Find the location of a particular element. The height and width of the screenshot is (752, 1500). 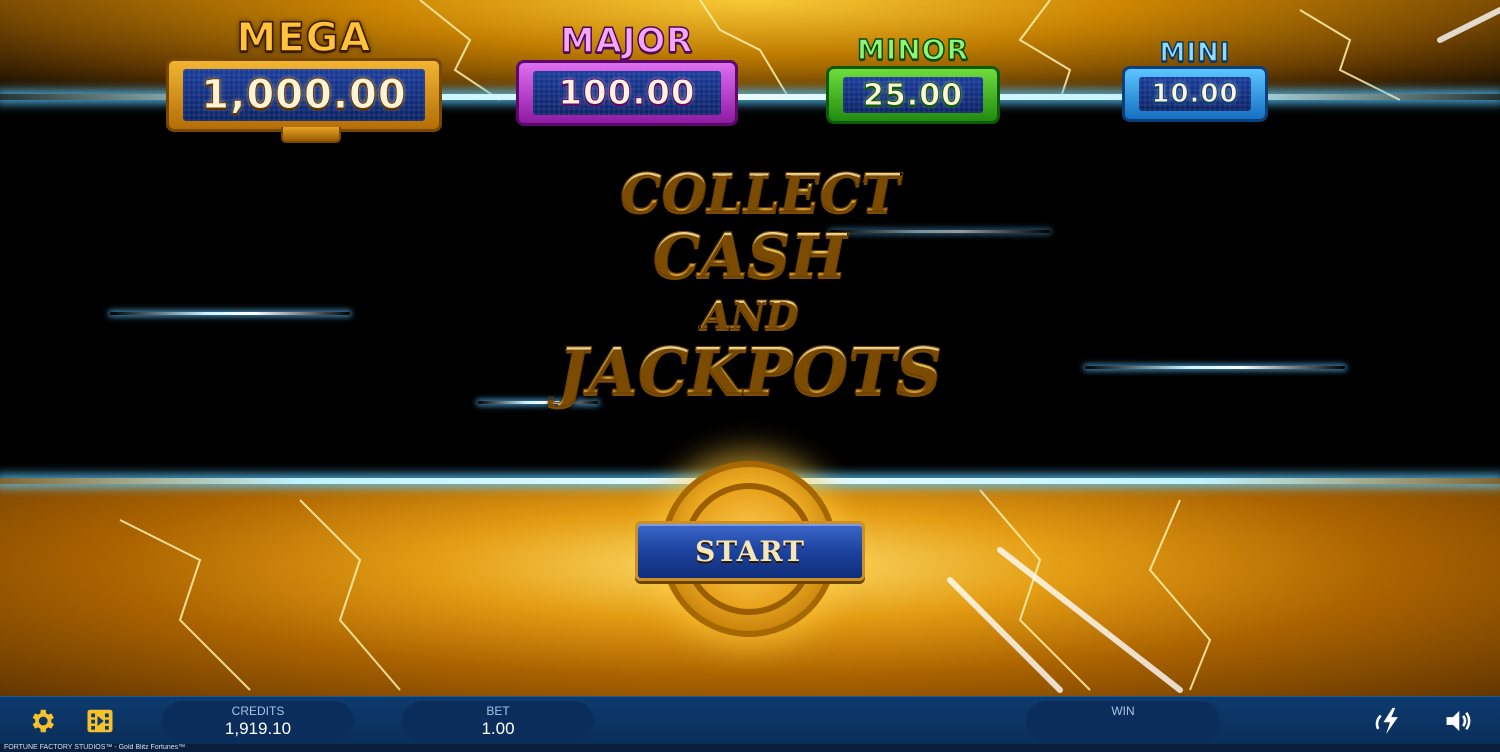

speaker-icon is located at coordinates (1458, 721).